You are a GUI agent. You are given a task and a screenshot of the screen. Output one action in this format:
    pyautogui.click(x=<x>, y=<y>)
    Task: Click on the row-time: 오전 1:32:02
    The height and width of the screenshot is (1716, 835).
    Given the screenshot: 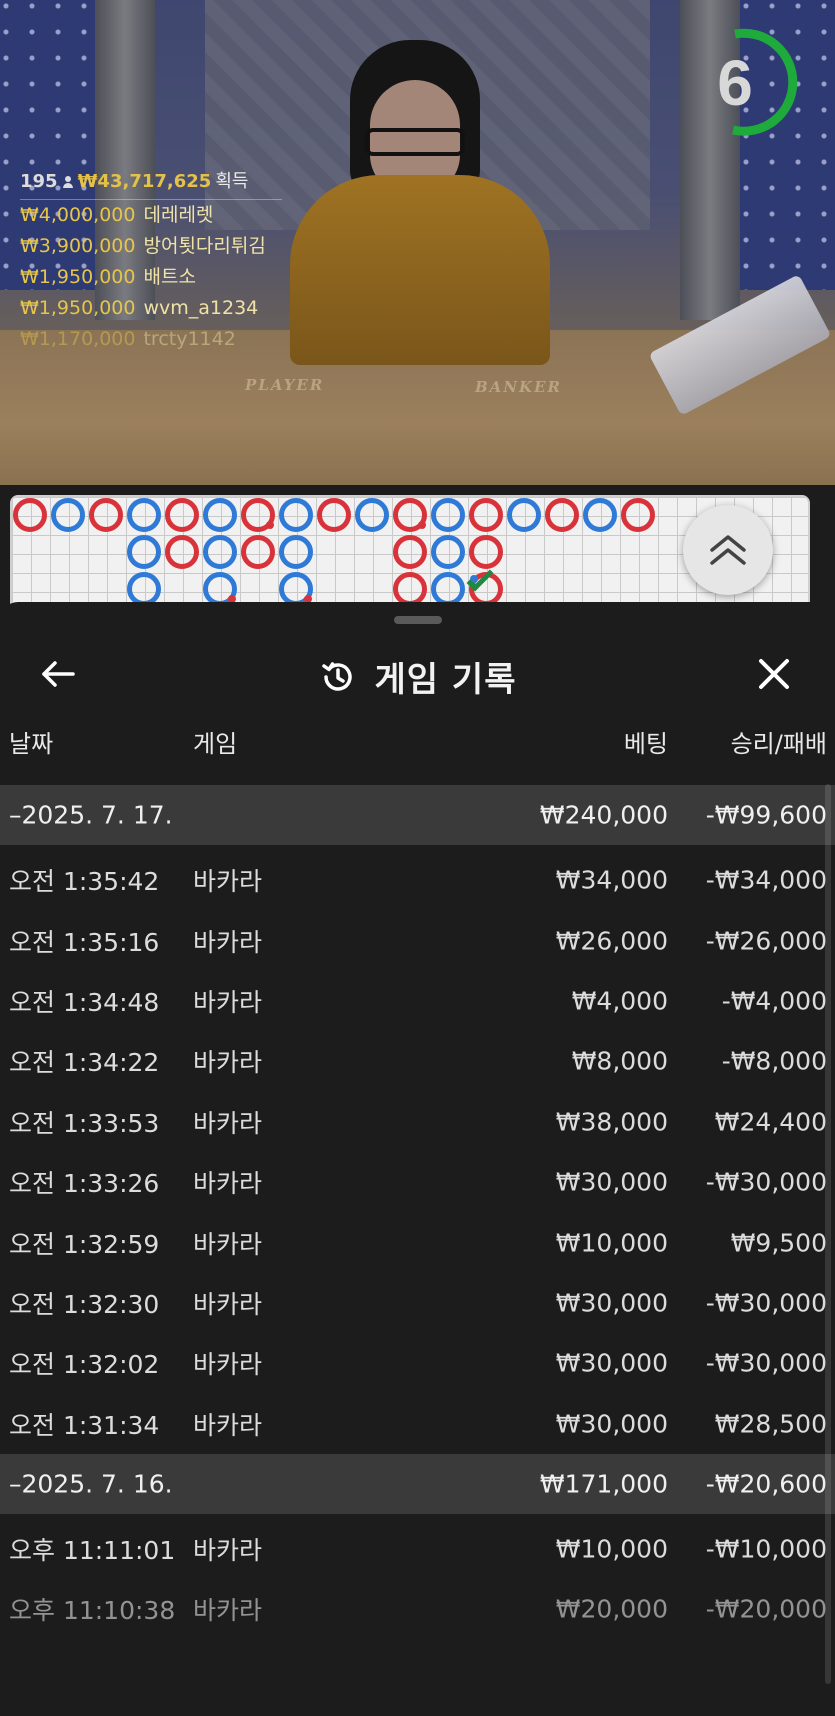 What is the action you would take?
    pyautogui.click(x=84, y=1365)
    